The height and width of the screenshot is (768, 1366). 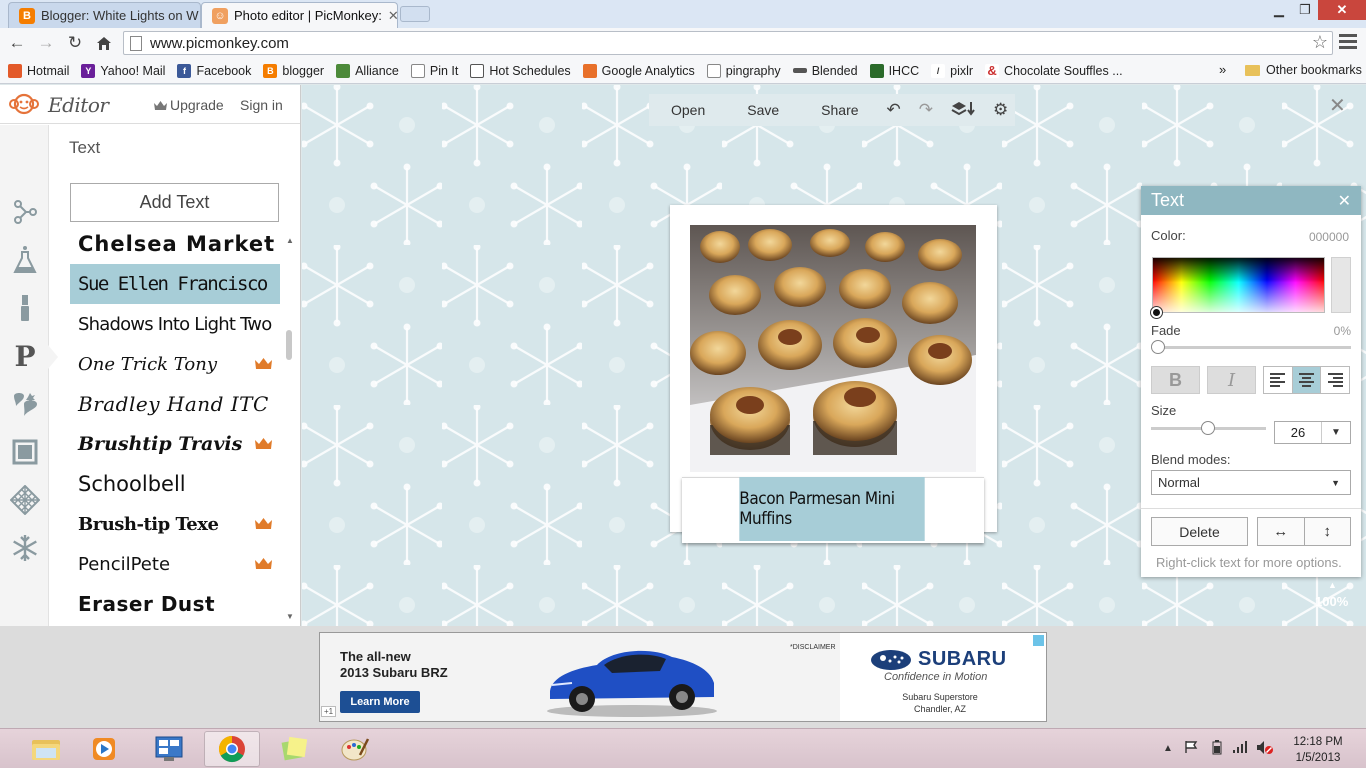 I want to click on chrome-taskbar-icon, so click(x=232, y=749).